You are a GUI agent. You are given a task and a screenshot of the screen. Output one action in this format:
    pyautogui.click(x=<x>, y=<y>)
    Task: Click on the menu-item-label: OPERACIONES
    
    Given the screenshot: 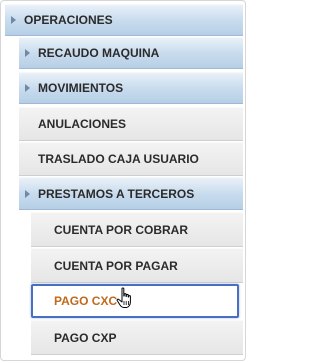 What is the action you would take?
    pyautogui.click(x=68, y=20)
    